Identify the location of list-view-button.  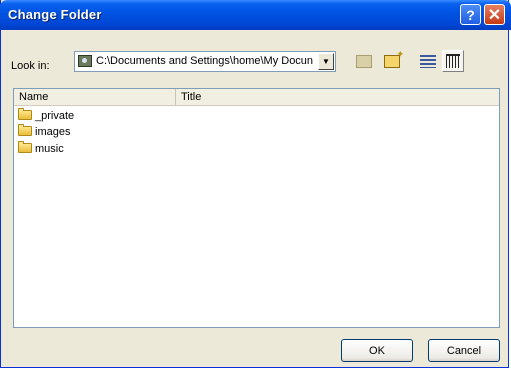
(428, 61).